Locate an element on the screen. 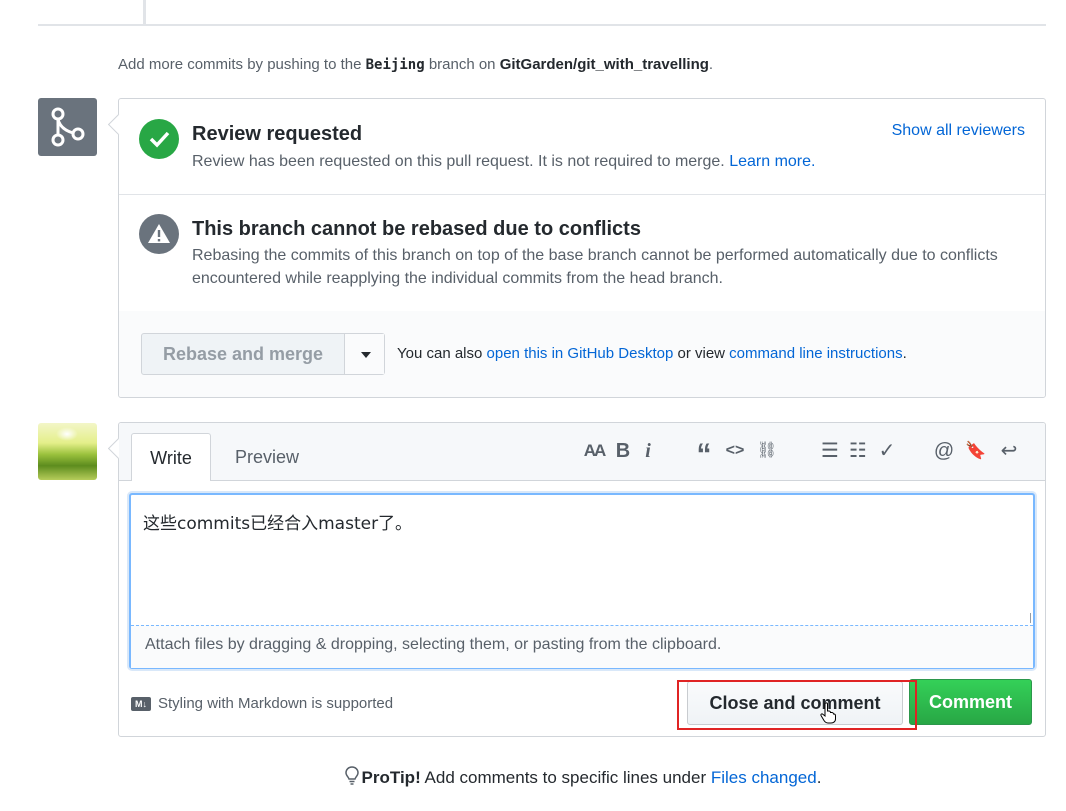 This screenshot has height=811, width=1066. avatar is located at coordinates (67, 451).